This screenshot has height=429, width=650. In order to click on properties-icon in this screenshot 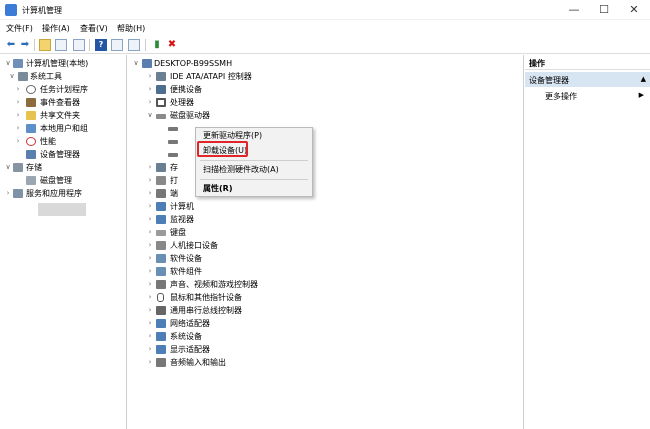, I will do `click(79, 45)`.